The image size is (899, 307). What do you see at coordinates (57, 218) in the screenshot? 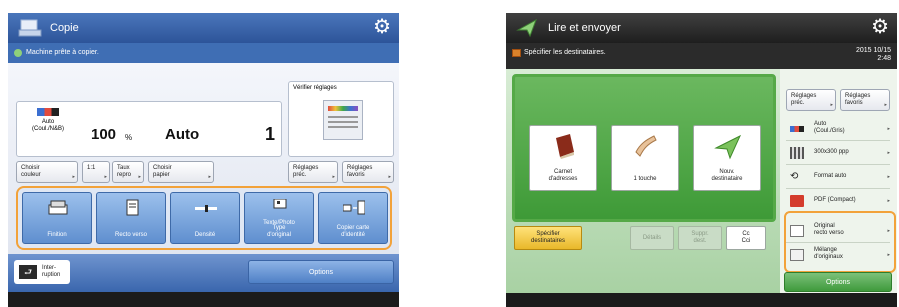
I see `finishing-button: Finition` at bounding box center [57, 218].